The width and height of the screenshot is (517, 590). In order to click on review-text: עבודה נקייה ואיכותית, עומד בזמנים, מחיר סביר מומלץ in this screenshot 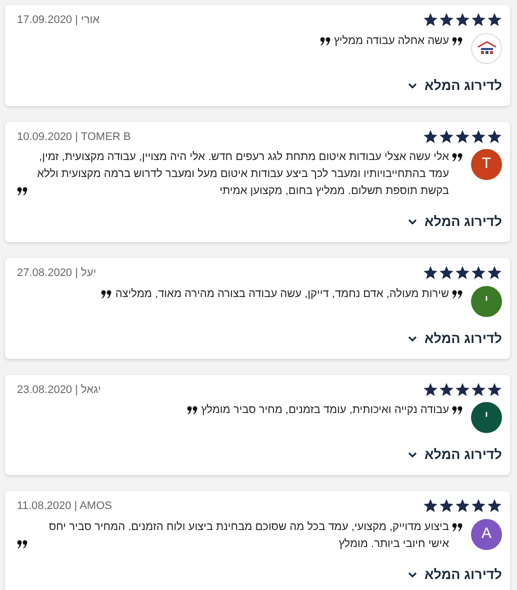, I will do `click(325, 410)`.